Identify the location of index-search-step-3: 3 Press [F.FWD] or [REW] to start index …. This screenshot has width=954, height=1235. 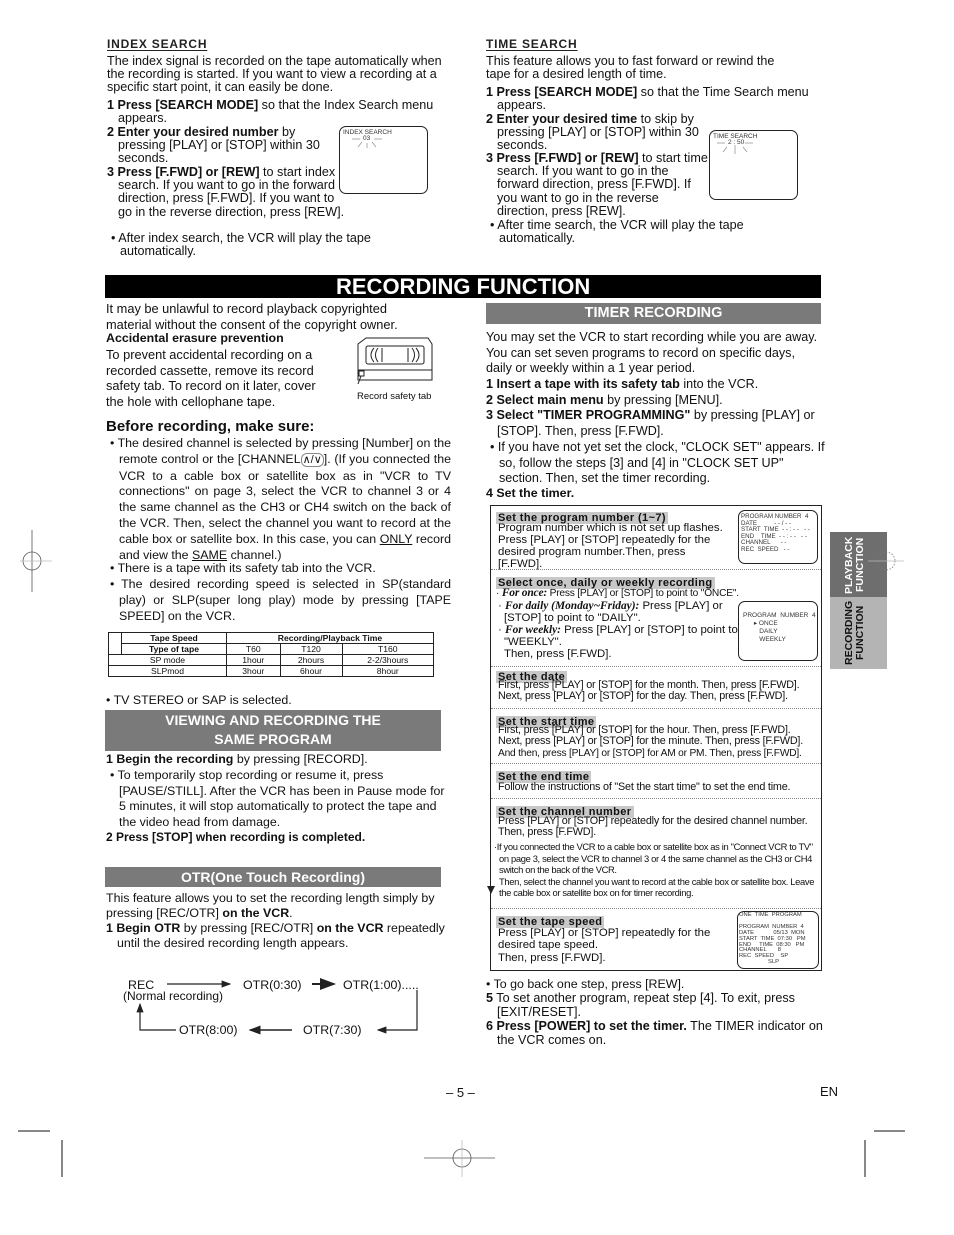
(226, 192).